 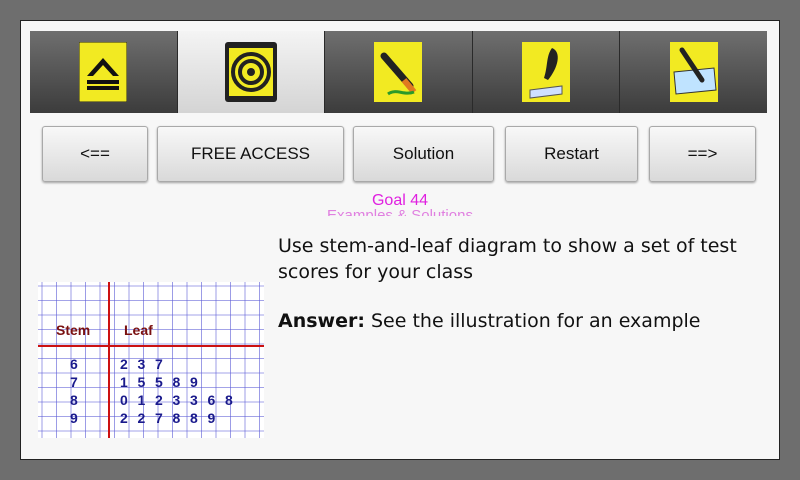 What do you see at coordinates (400, 211) in the screenshot?
I see `ghost-heading: Examples & Solutions` at bounding box center [400, 211].